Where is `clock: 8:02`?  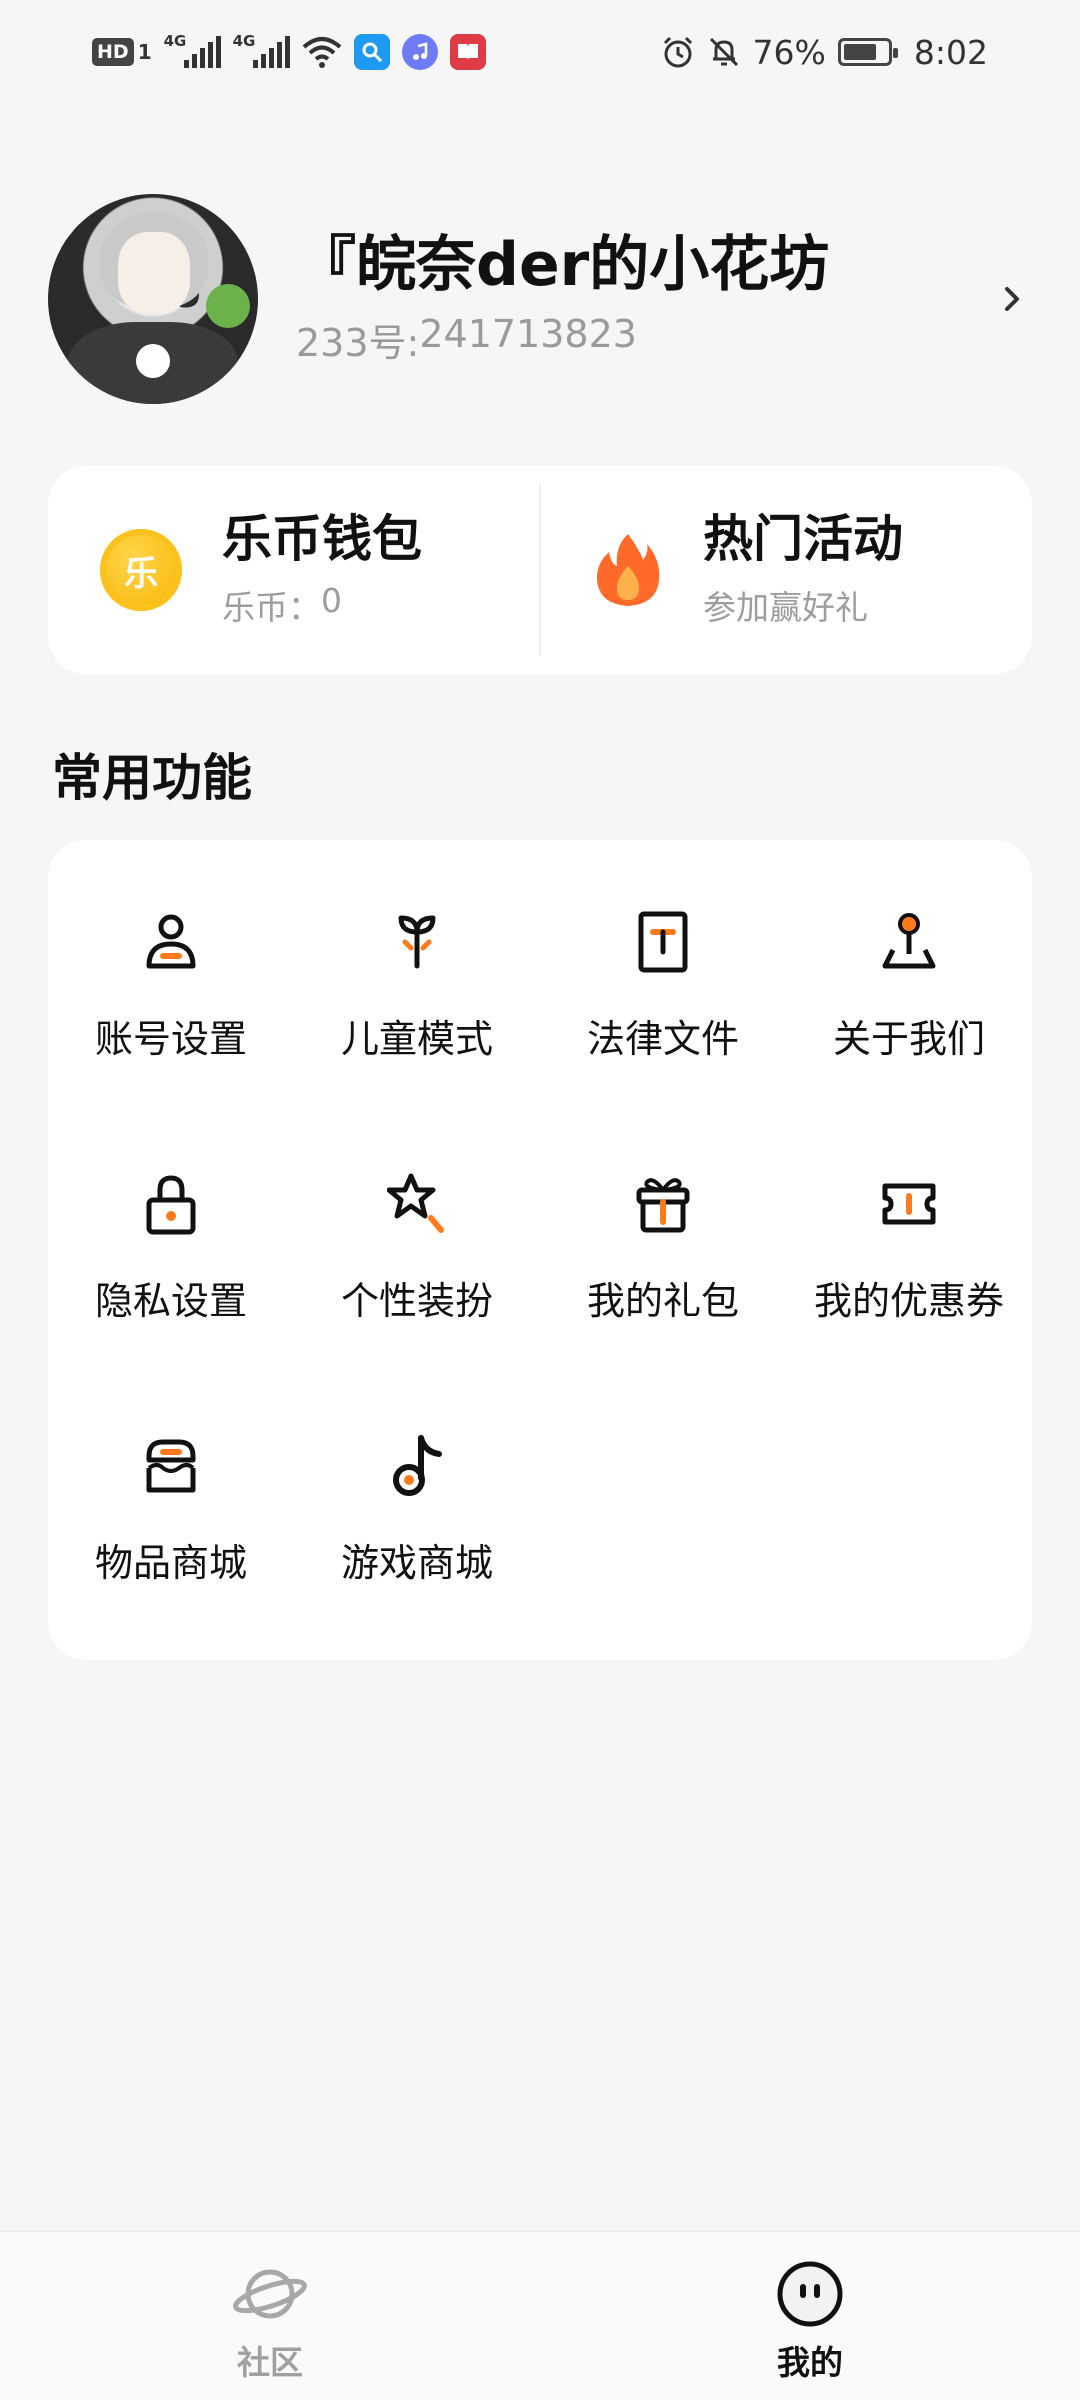 clock: 8:02 is located at coordinates (950, 52).